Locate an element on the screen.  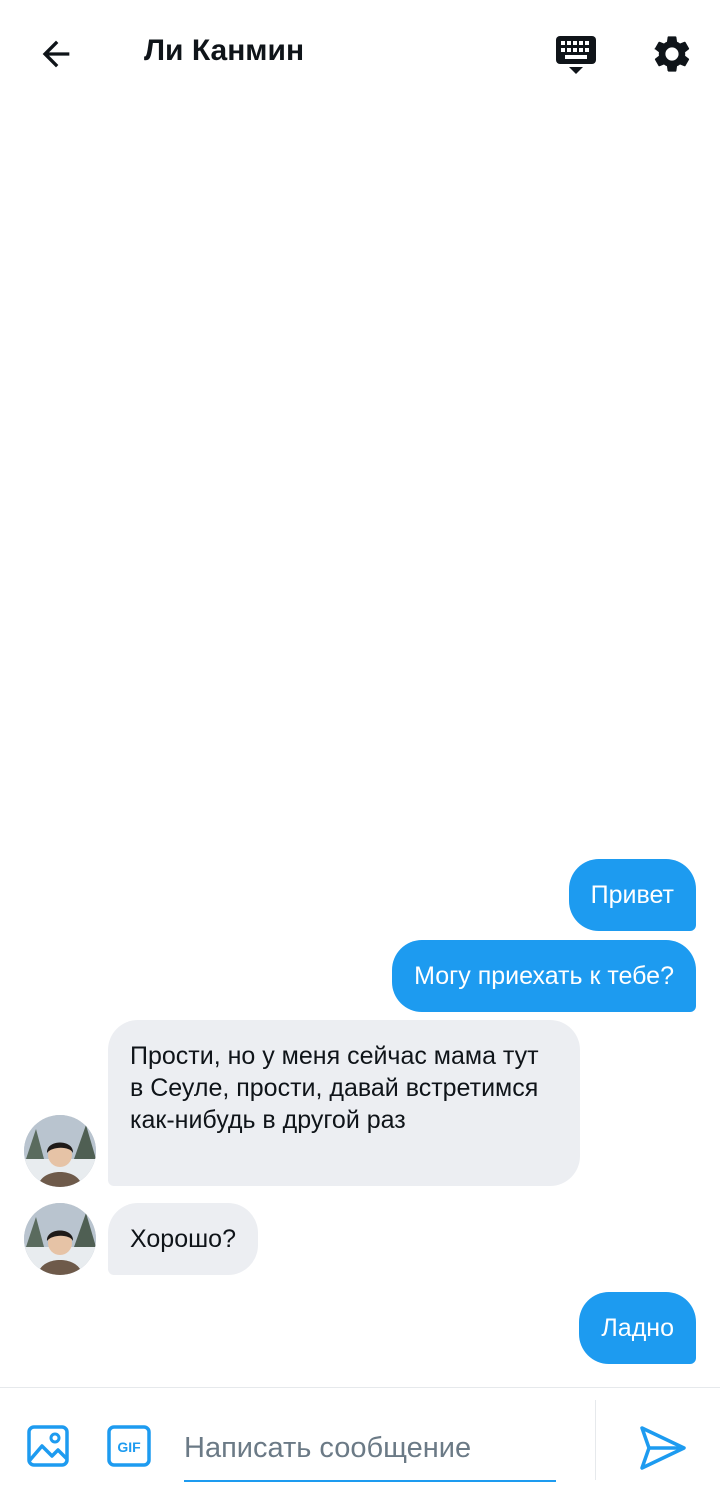
add-gif-button: GIF is located at coordinates (129, 1446).